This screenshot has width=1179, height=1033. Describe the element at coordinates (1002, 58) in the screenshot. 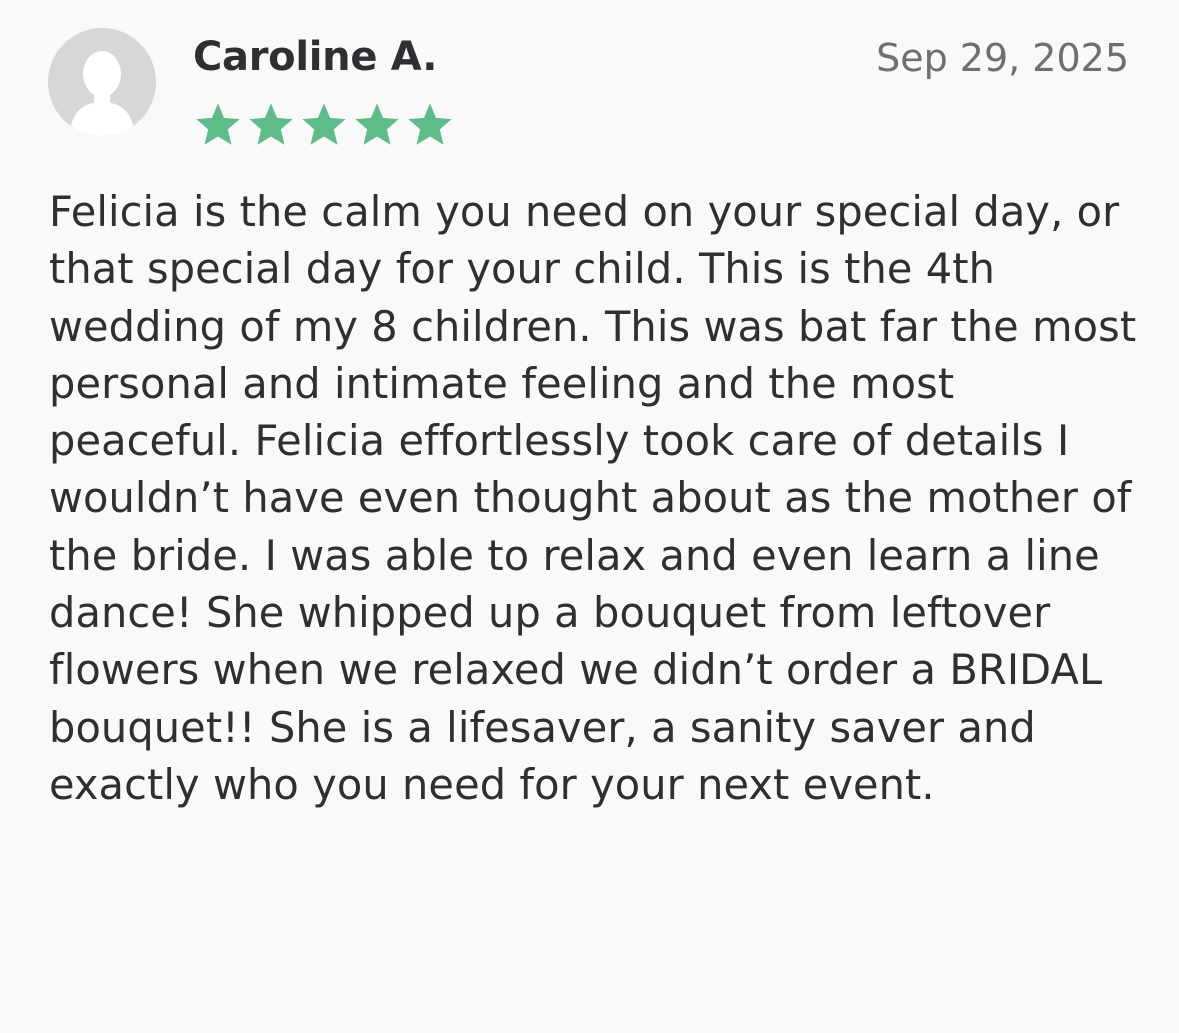

I see `review-date: Sep 29, 2025` at that location.